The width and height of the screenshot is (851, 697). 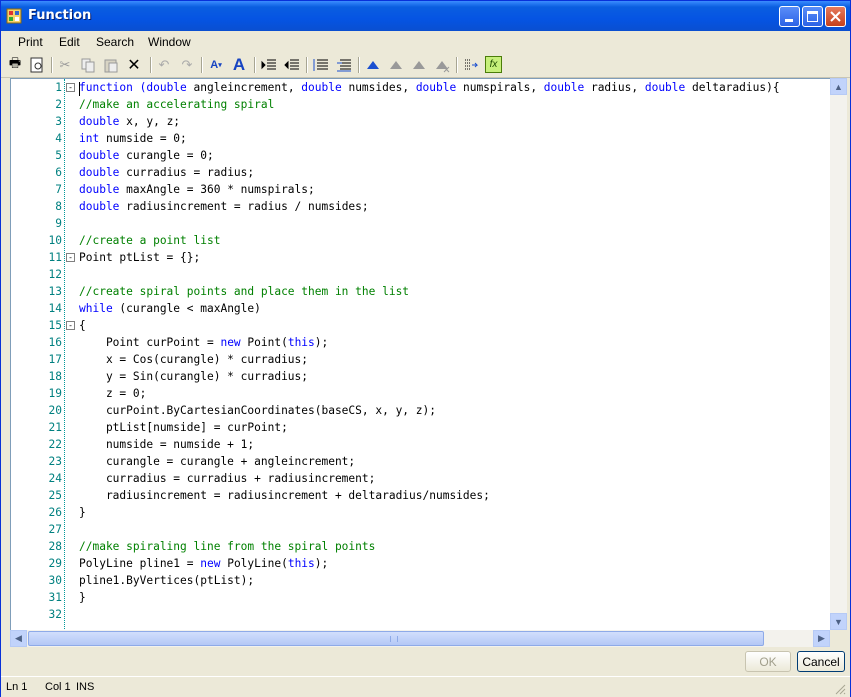 I want to click on code-line: 22 numside = numside + 1;, so click(x=421, y=444).